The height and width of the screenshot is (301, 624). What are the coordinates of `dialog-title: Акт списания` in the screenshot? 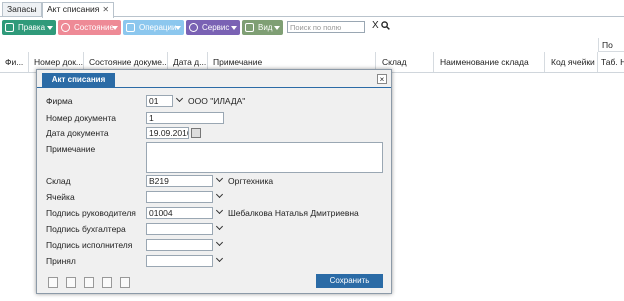 It's located at (78, 80).